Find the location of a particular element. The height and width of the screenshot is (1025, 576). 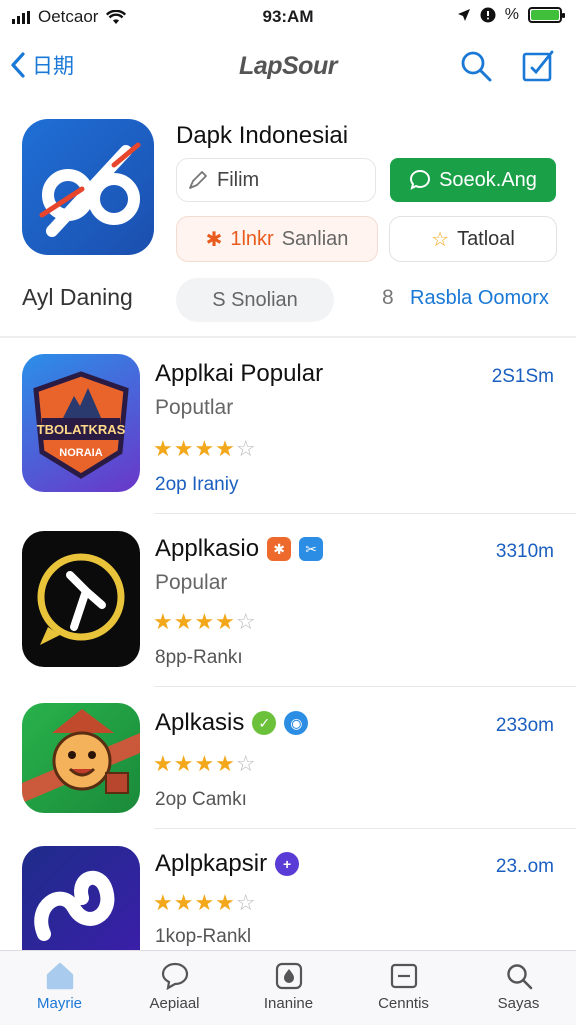

home-icon is located at coordinates (59, 976).